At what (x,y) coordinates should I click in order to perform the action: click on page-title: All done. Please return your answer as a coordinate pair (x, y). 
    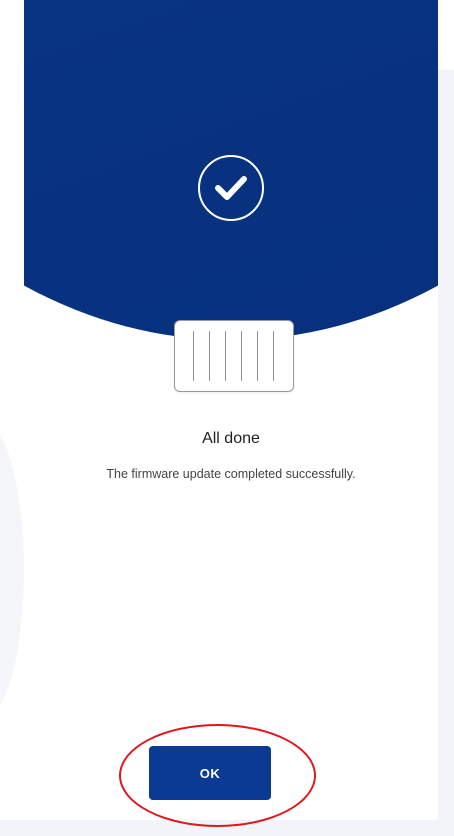
    Looking at the image, I should click on (231, 438).